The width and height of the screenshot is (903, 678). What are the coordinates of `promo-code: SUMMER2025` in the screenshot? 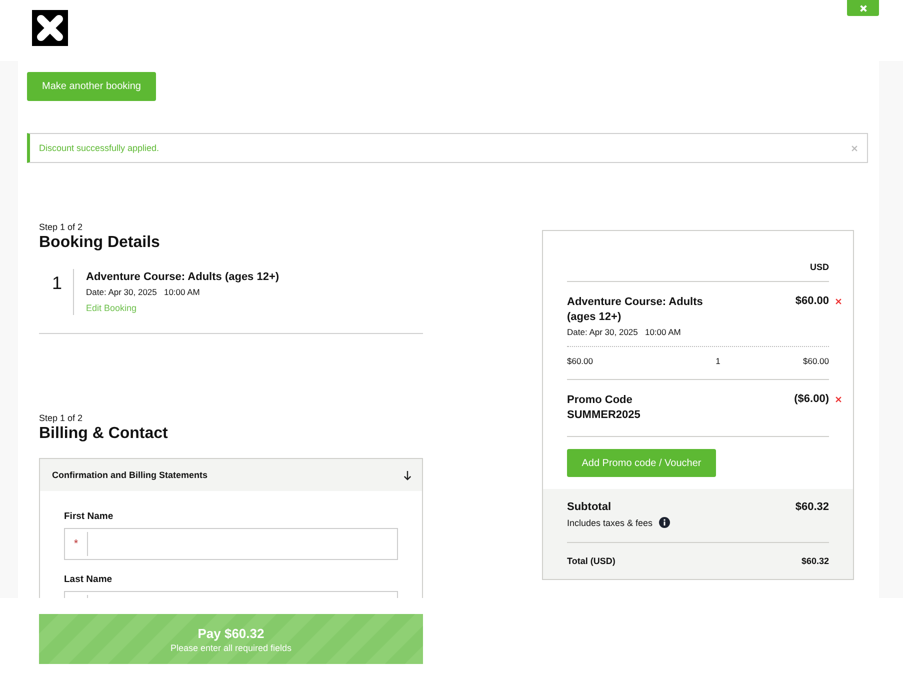 It's located at (604, 415).